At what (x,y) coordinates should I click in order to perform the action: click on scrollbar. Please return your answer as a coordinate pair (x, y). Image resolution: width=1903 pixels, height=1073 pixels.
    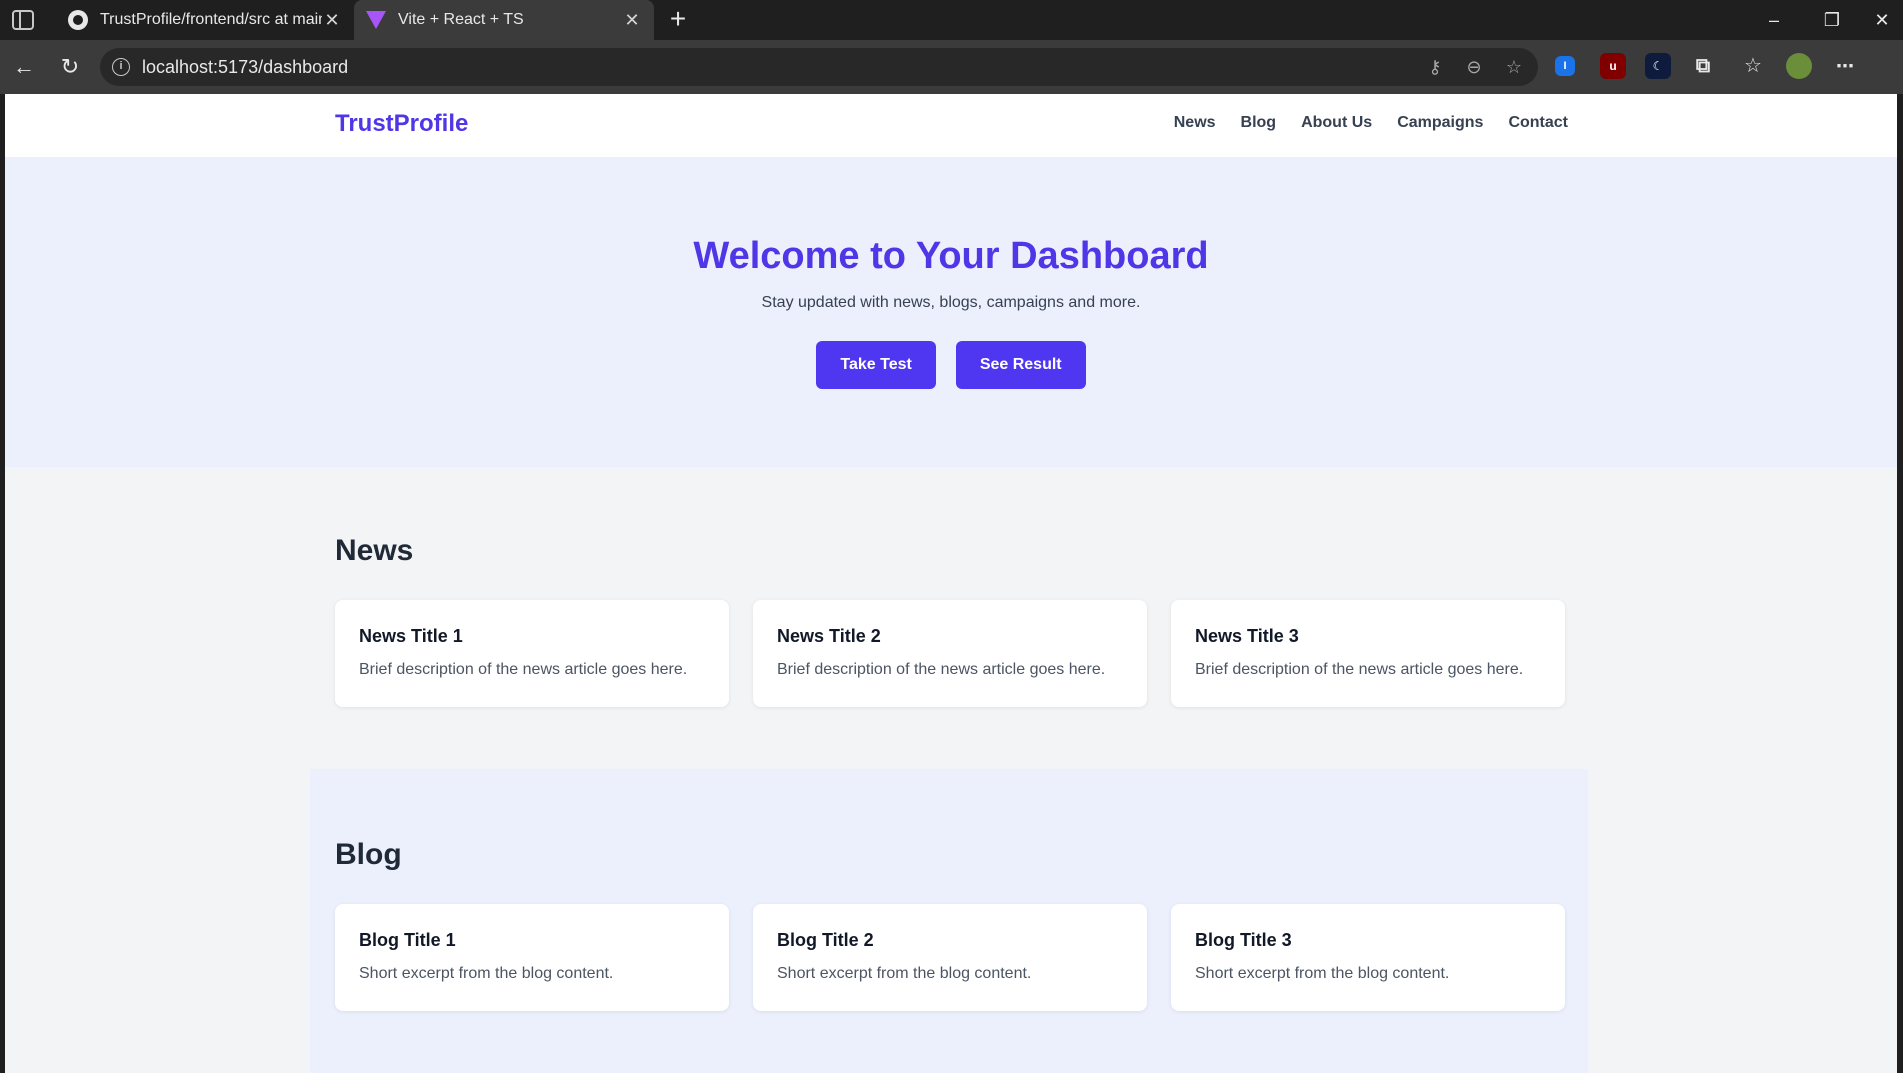
    Looking at the image, I should click on (1900, 583).